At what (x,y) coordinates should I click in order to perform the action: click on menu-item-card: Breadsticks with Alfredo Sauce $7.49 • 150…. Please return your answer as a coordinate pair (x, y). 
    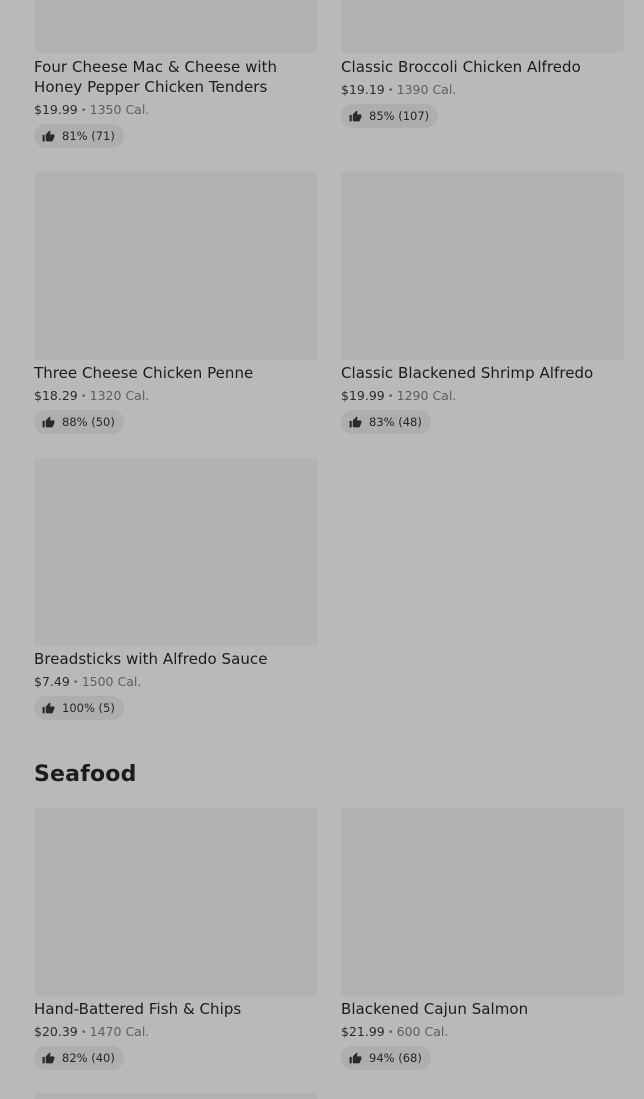
    Looking at the image, I should click on (176, 589).